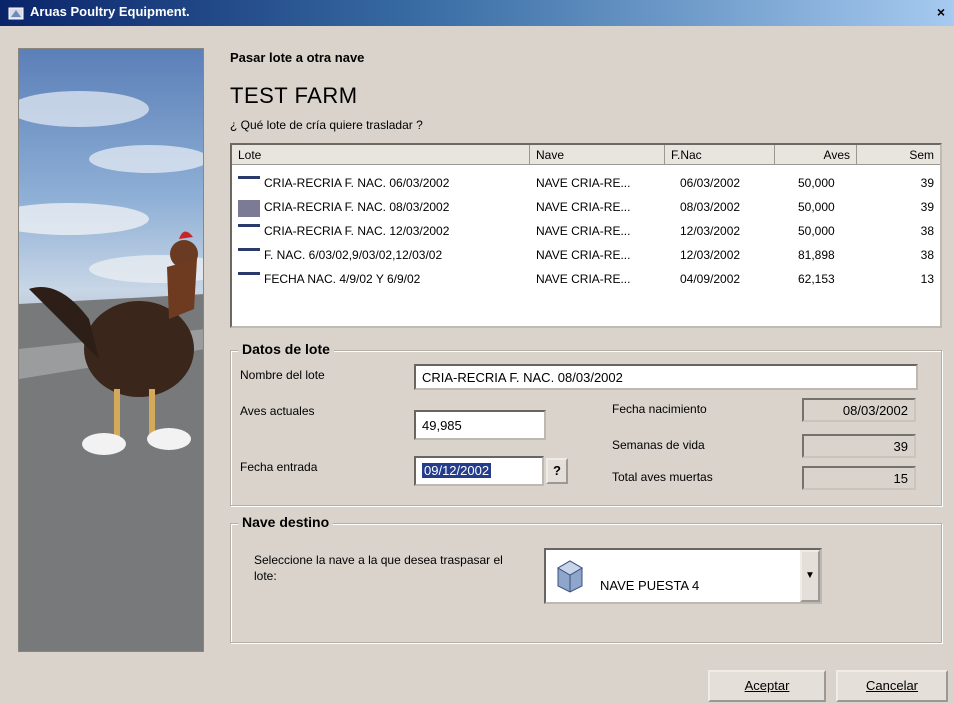  Describe the element at coordinates (597, 155) in the screenshot. I see `column-header-nave: Nave` at that location.